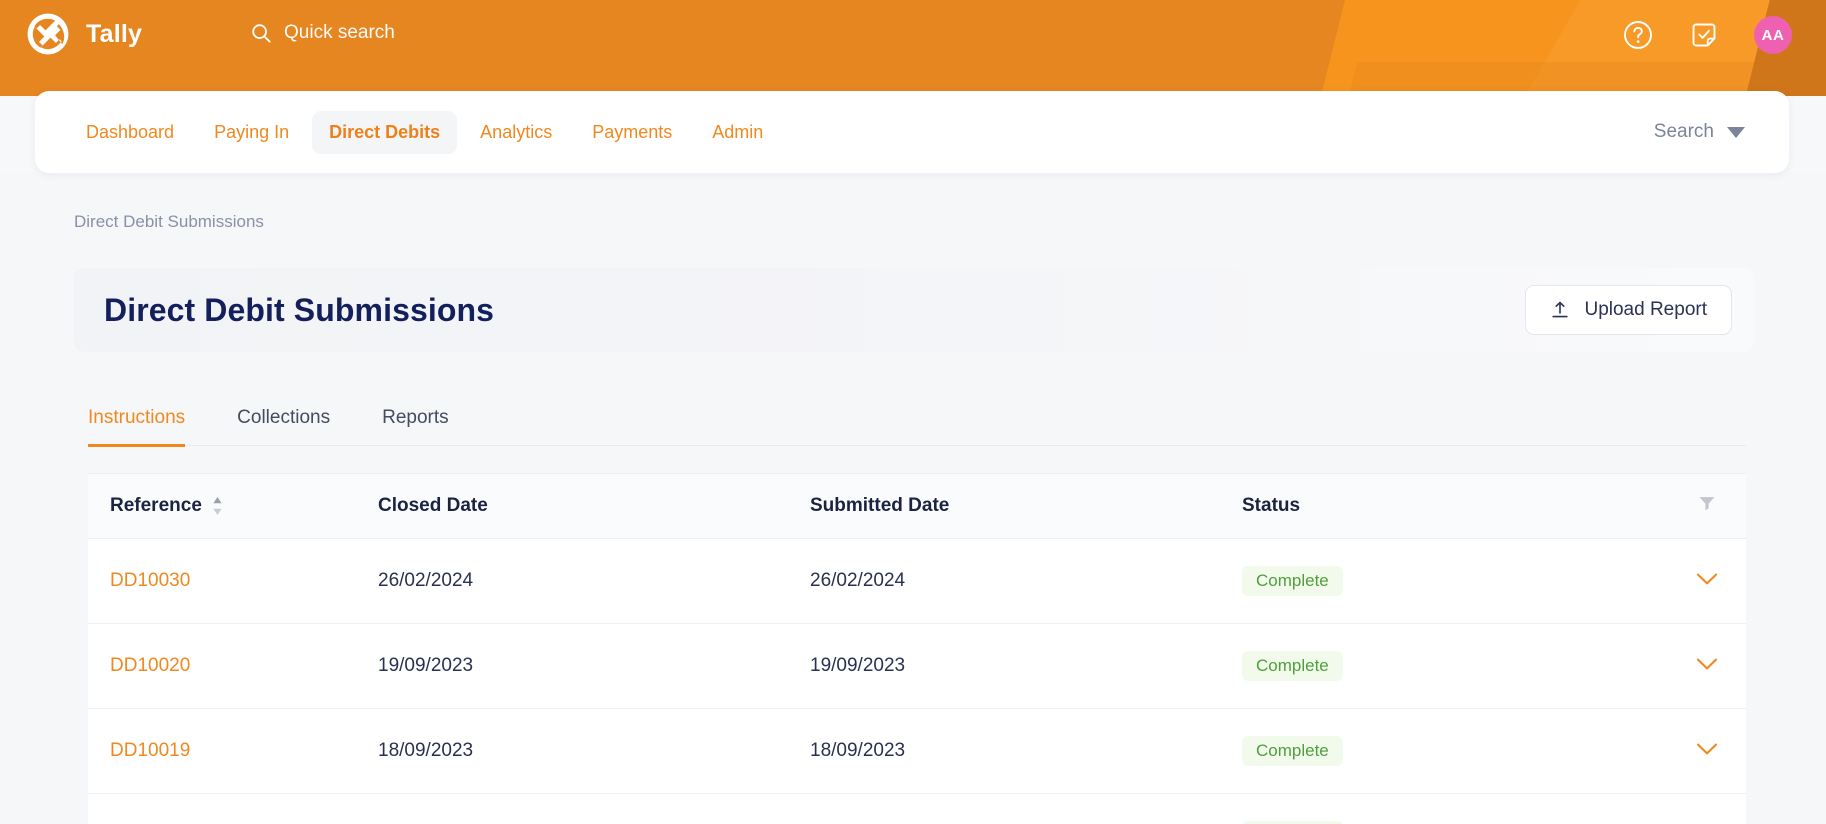 The image size is (1826, 824). I want to click on nav-search-label: Search, so click(1683, 131).